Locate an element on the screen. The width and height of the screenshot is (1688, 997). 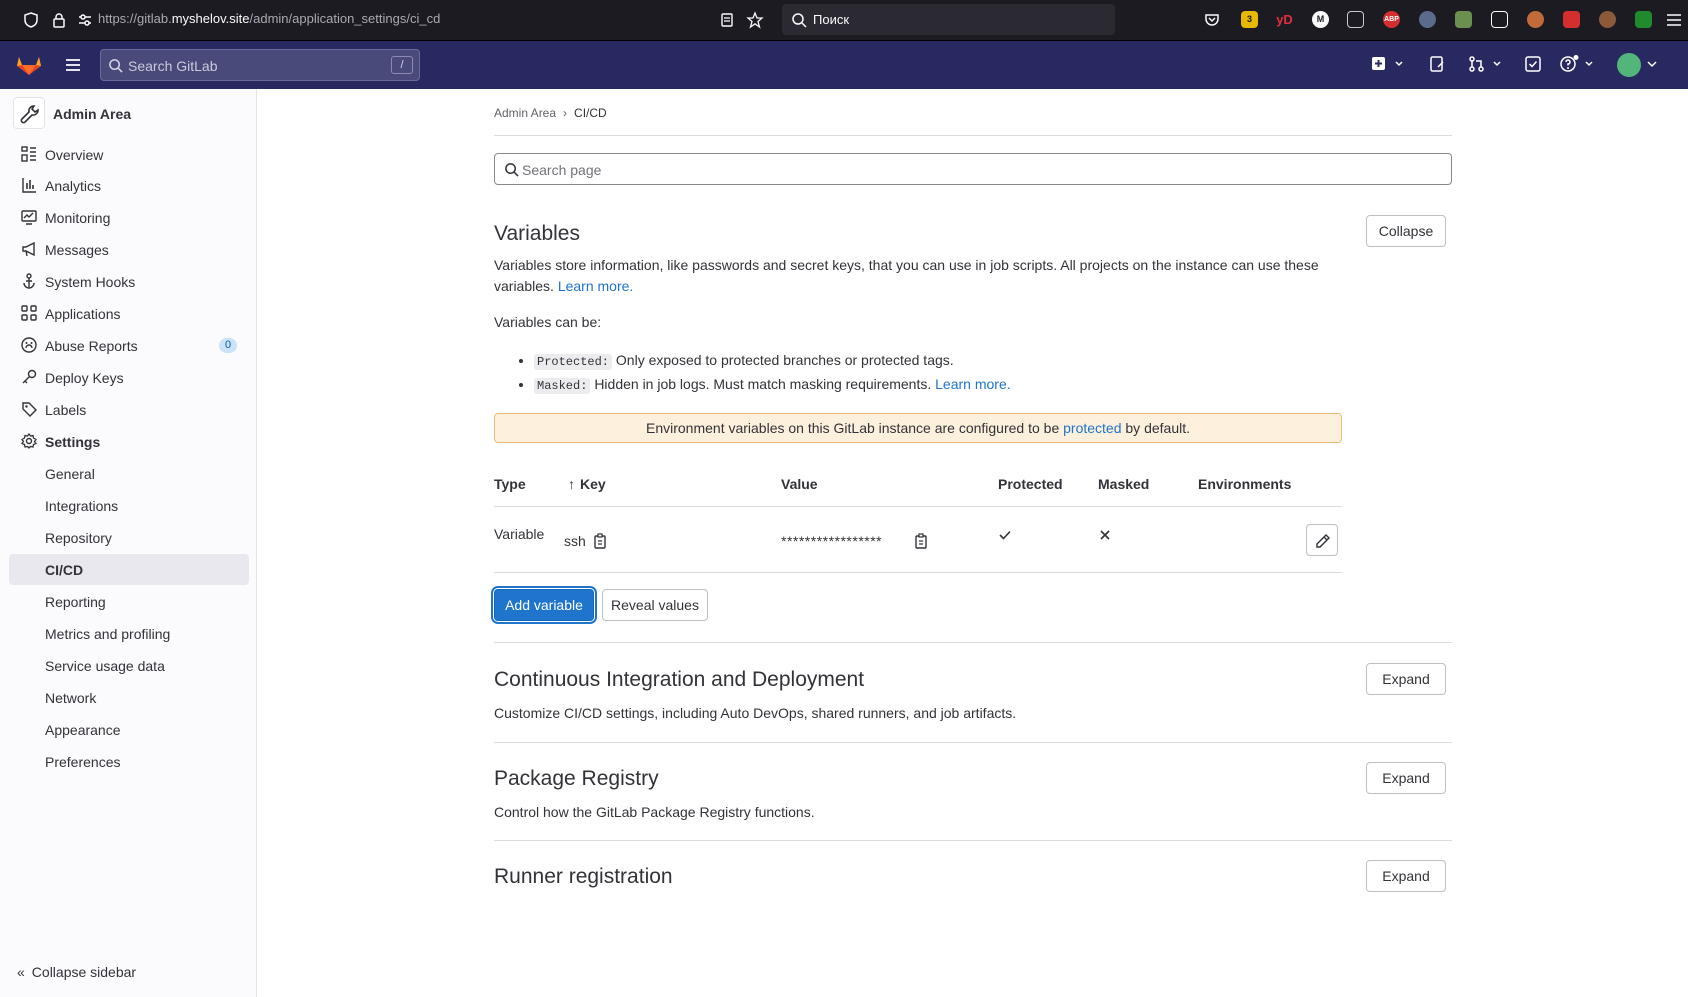
extension-badge-icon: 3 is located at coordinates (1249, 19).